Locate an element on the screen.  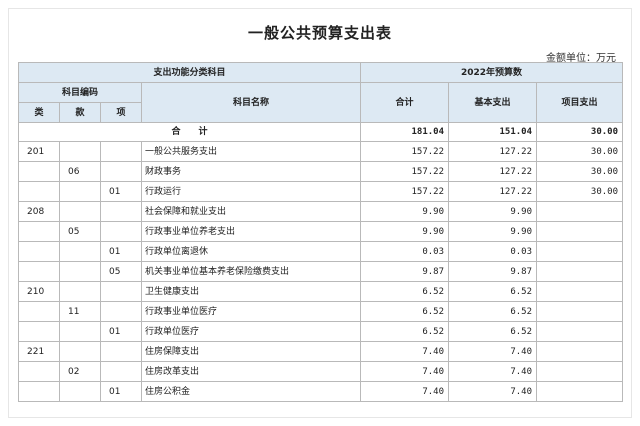
table-row: 201 一般公共服务支出 157.22 127.22 30.00 is located at coordinates (320, 151).